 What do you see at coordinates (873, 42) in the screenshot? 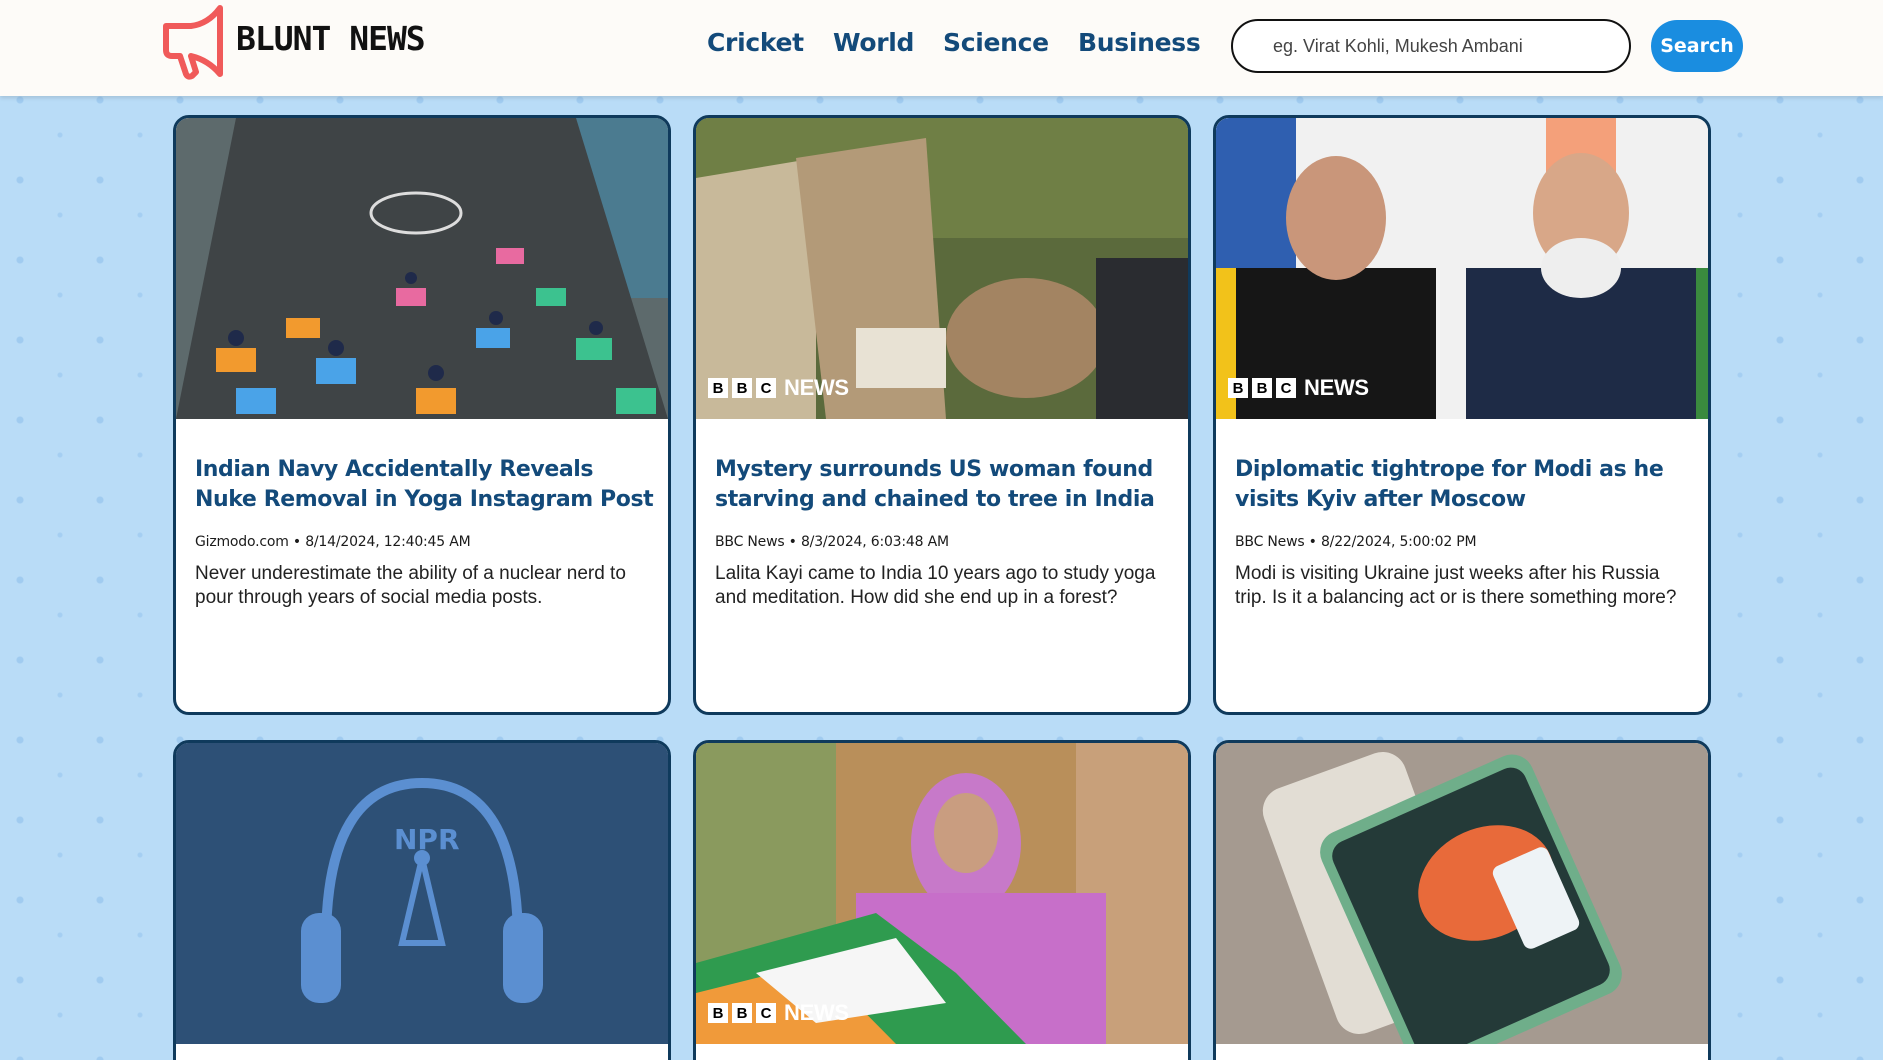
I see `nav-world: World` at bounding box center [873, 42].